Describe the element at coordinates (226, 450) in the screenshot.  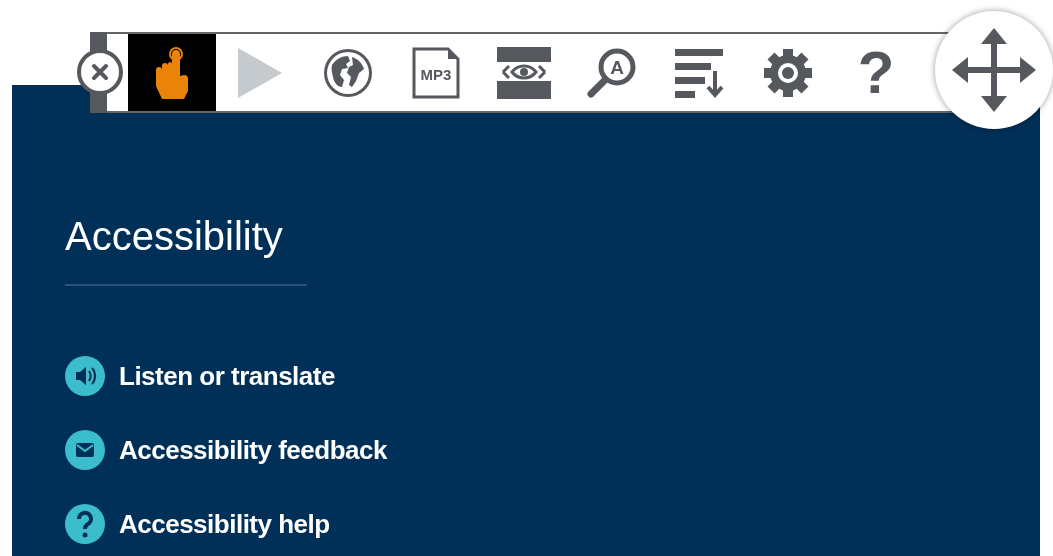
I see `panel-link: Accessibility feedback` at that location.